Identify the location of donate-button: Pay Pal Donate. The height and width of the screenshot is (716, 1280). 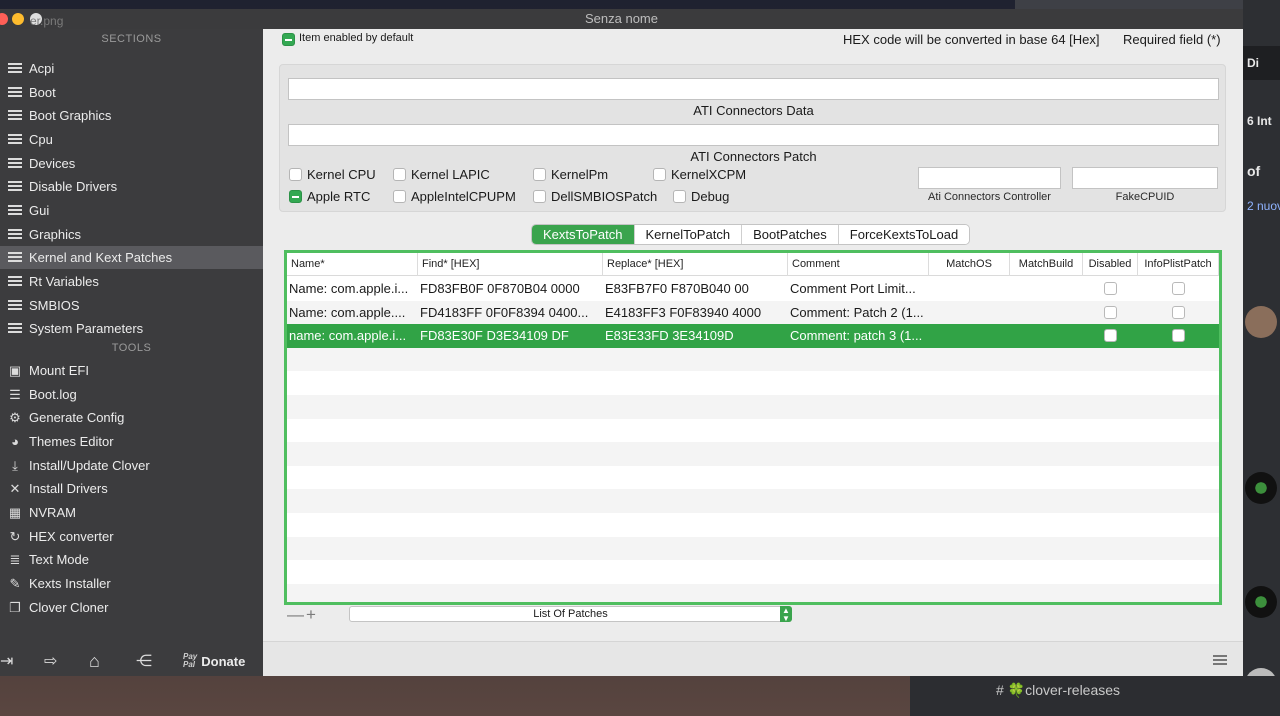
(214, 661).